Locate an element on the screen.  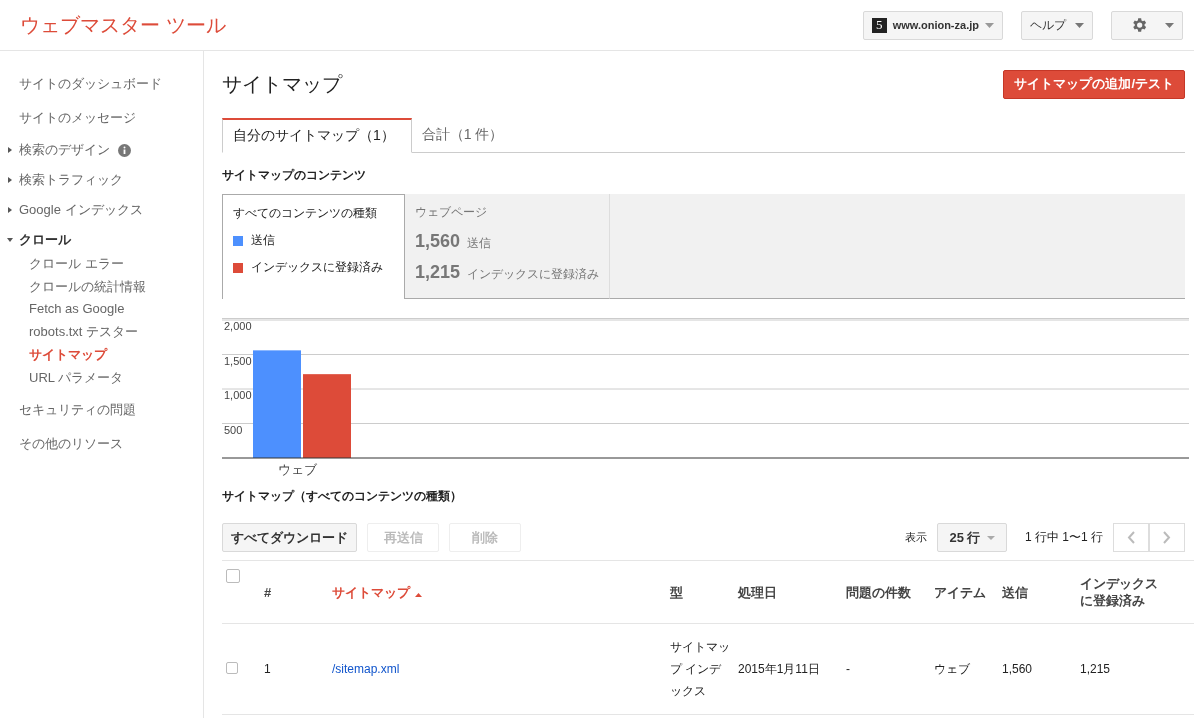
column-header: 型 is located at coordinates (676, 592).